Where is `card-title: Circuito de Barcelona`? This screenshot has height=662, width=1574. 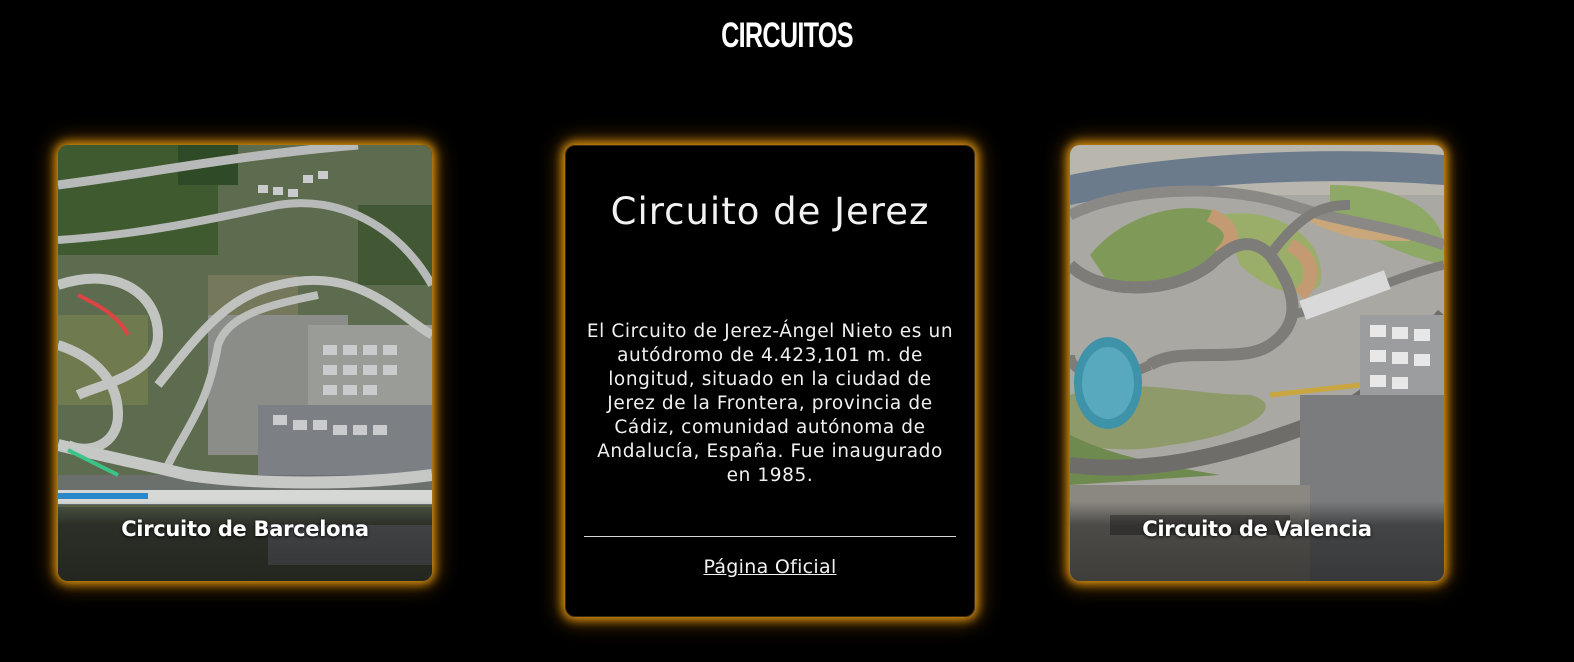
card-title: Circuito de Barcelona is located at coordinates (245, 529).